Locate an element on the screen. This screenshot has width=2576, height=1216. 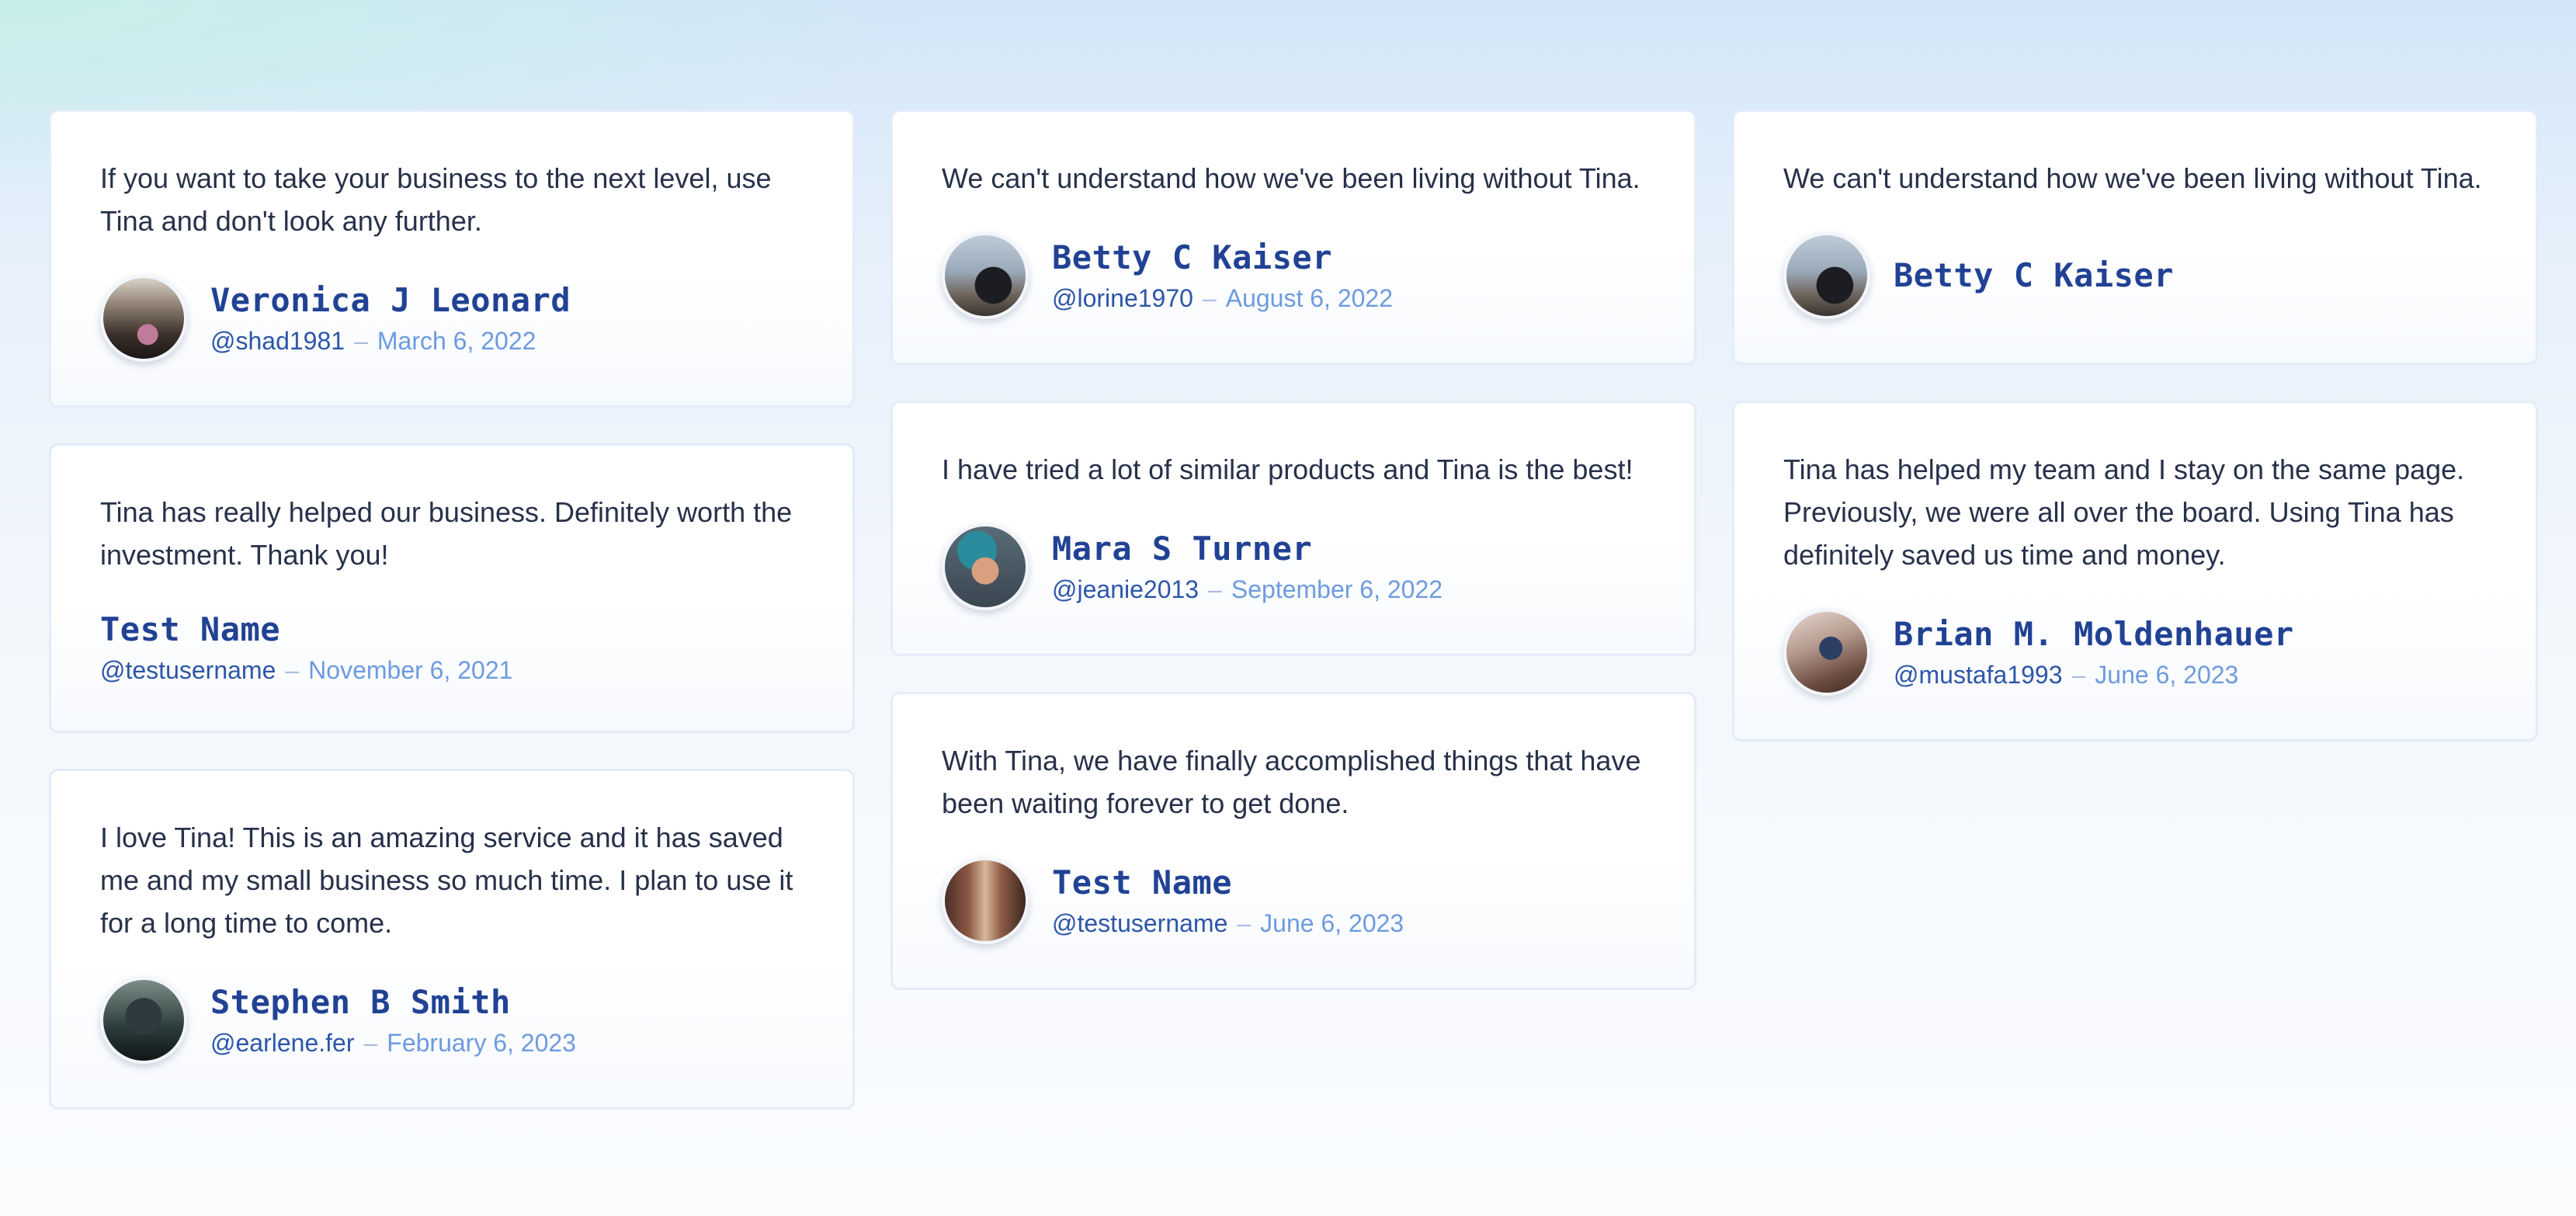
author-meta: Test Name @testusername – June 6, 2023 is located at coordinates (1228, 901).